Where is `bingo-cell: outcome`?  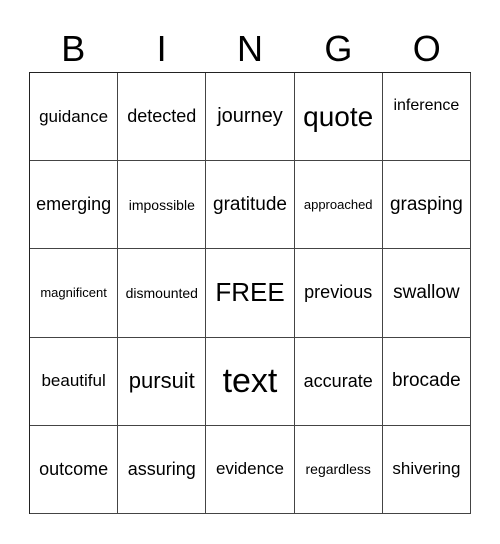 bingo-cell: outcome is located at coordinates (74, 469).